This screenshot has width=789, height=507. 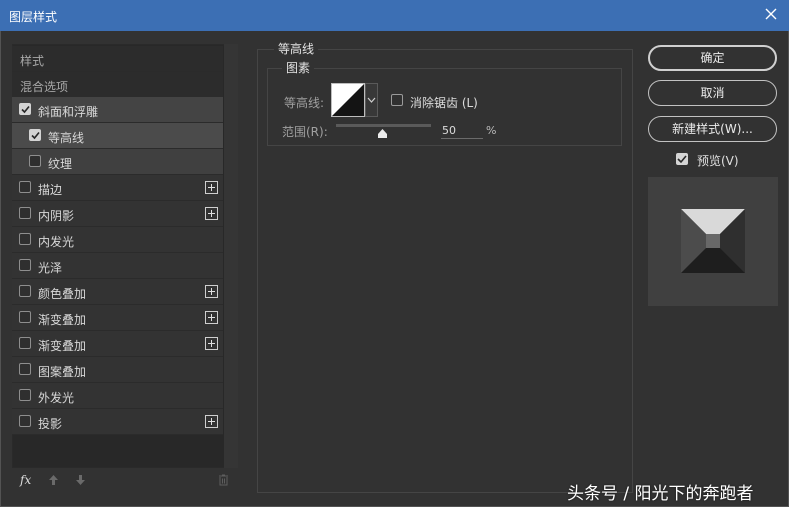 I want to click on item-label: 图案叠加, so click(x=62, y=372).